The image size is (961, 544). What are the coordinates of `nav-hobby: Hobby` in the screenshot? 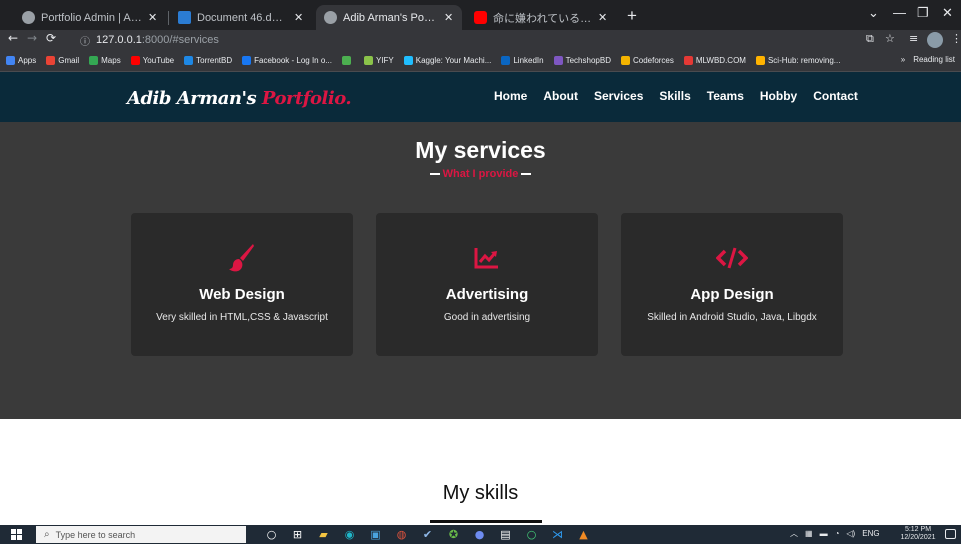 It's located at (778, 96).